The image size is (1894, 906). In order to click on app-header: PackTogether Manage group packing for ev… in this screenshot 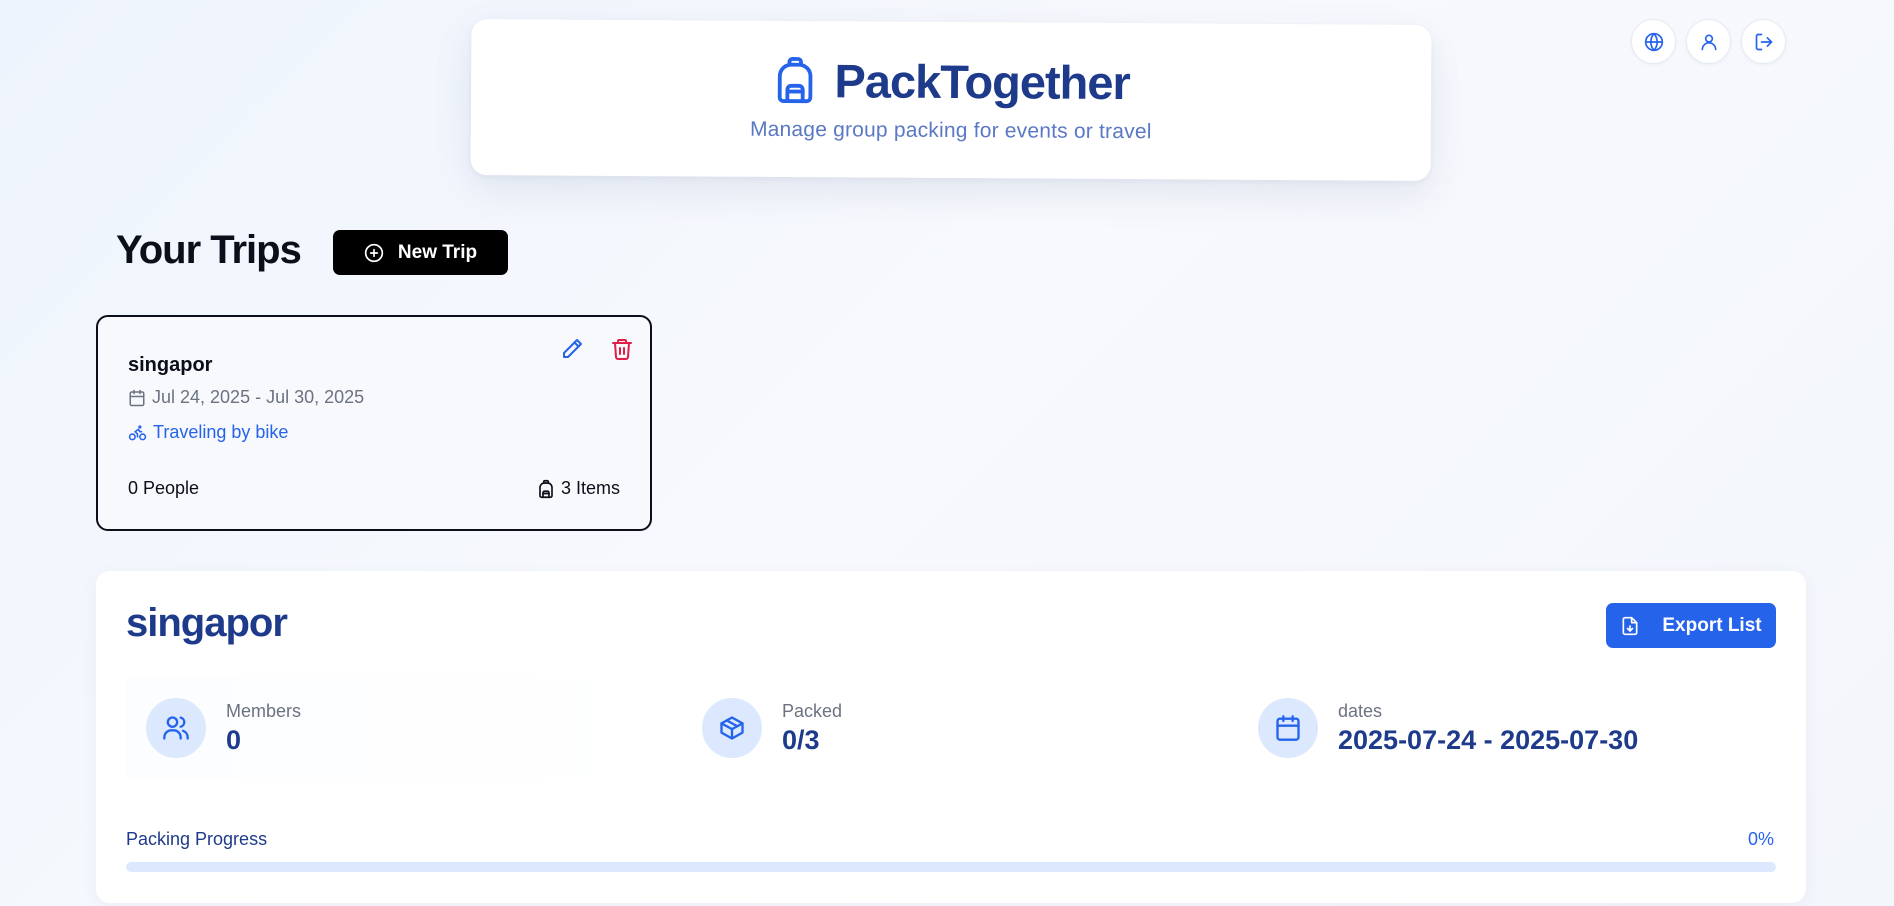, I will do `click(951, 100)`.